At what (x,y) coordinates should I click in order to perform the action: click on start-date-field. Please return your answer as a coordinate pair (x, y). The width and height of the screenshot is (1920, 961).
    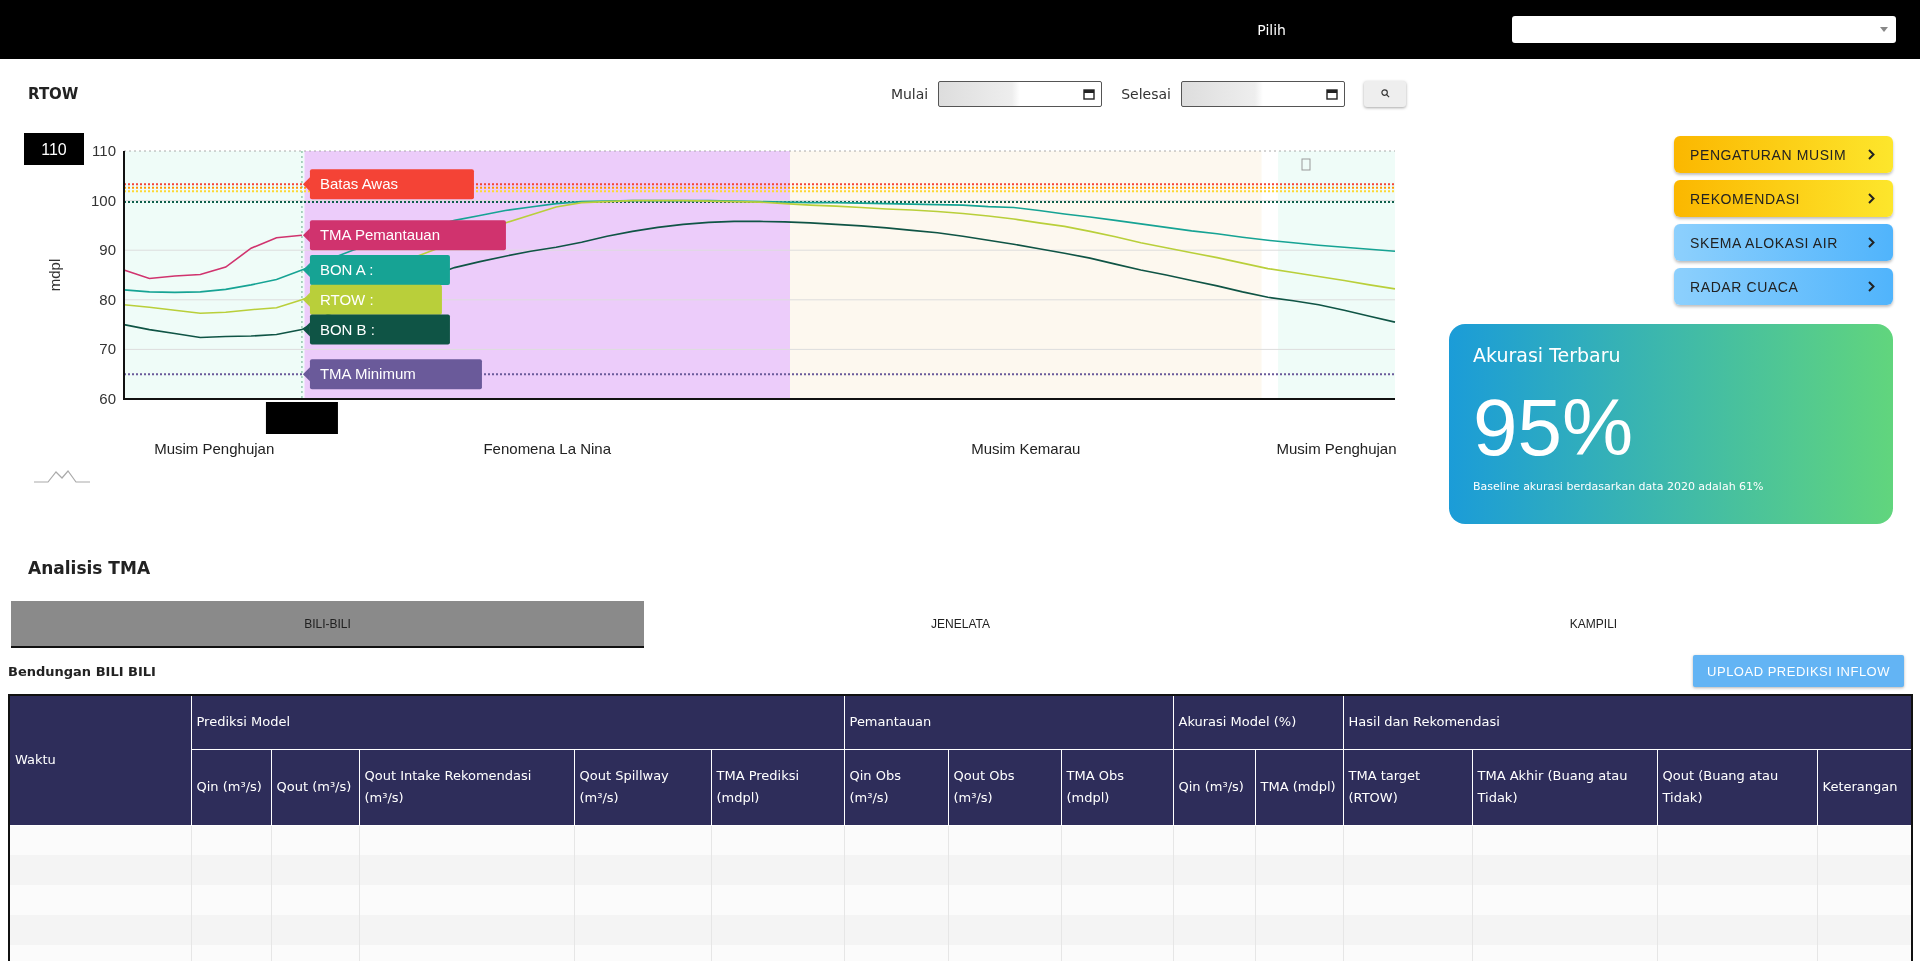
    Looking at the image, I should click on (1020, 93).